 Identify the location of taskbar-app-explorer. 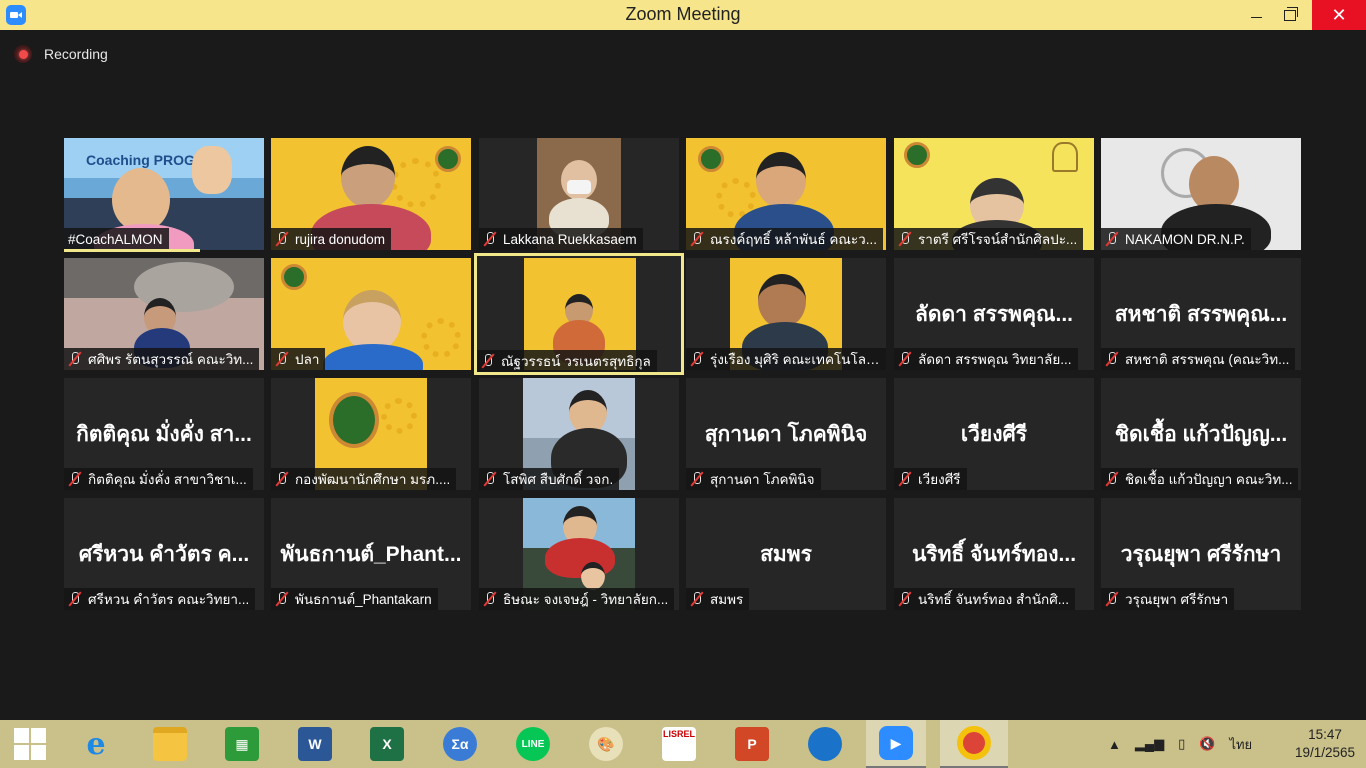
(170, 744).